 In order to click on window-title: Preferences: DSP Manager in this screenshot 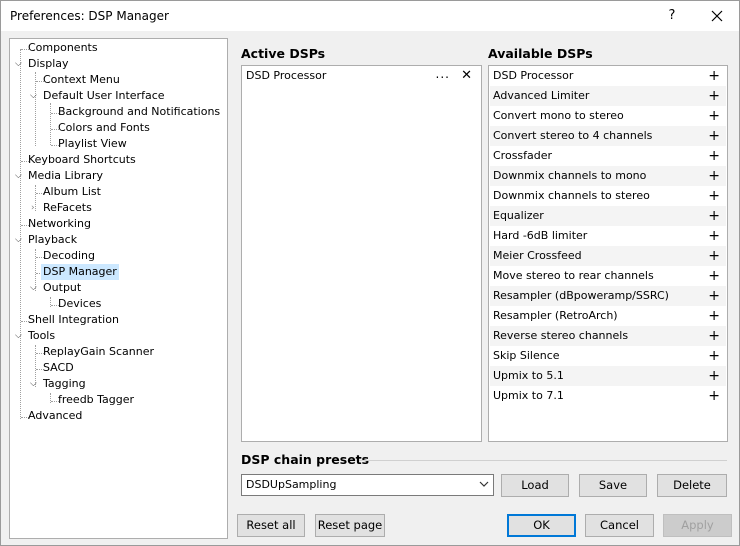, I will do `click(89, 16)`.